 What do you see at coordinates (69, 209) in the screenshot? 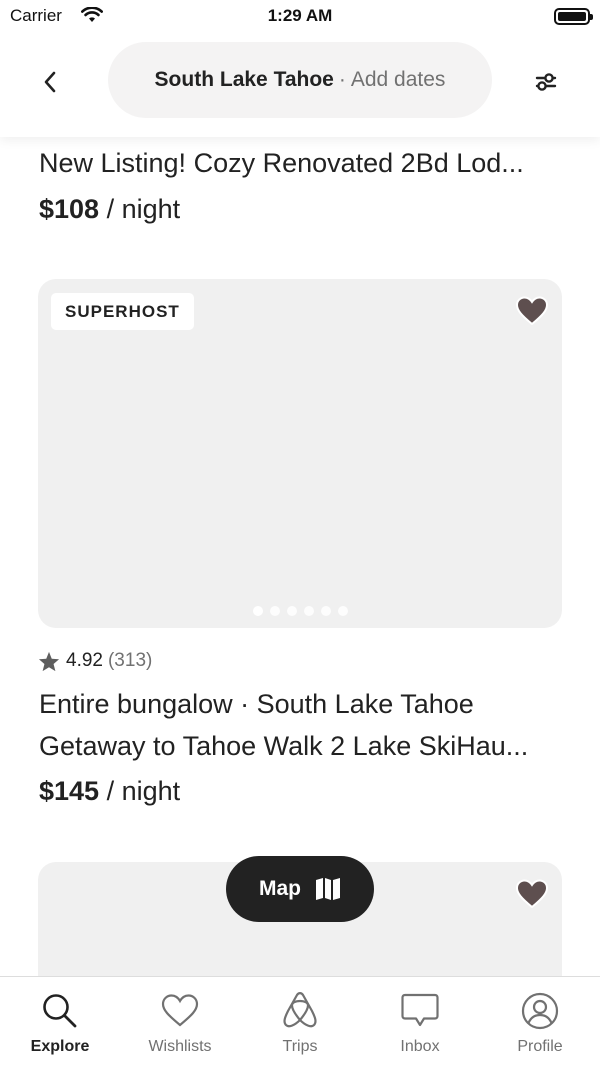
I see `price-amount: $108` at bounding box center [69, 209].